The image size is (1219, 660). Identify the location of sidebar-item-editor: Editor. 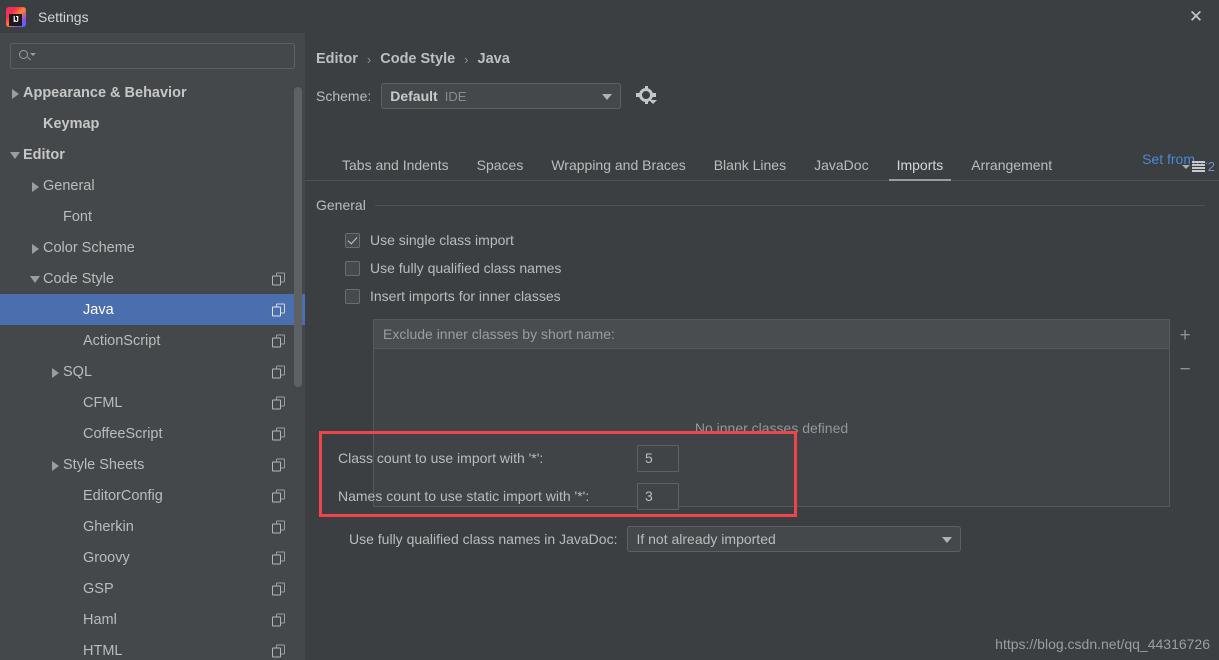
(152, 154).